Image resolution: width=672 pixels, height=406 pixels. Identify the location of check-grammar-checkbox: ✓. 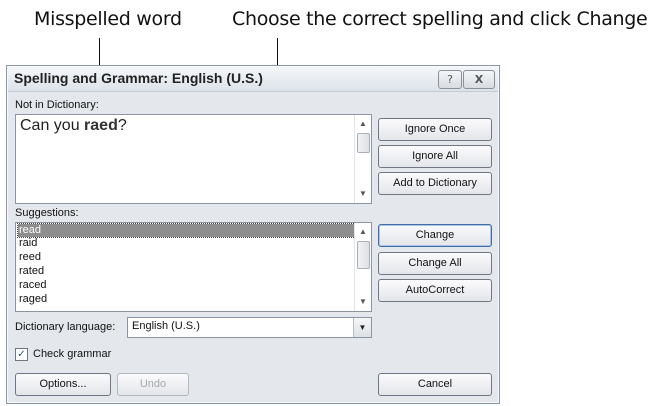
(21, 354).